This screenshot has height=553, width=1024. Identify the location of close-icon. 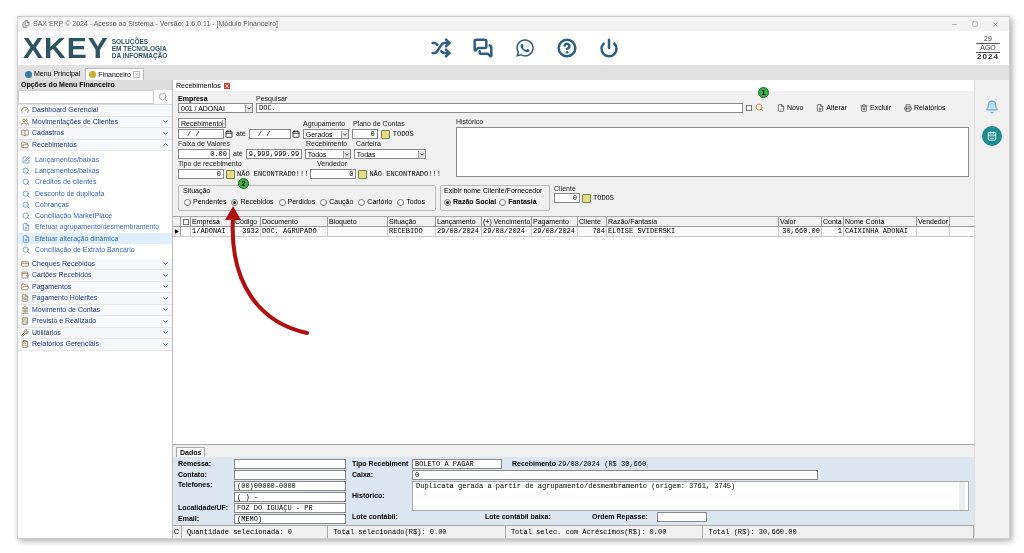
(136, 74).